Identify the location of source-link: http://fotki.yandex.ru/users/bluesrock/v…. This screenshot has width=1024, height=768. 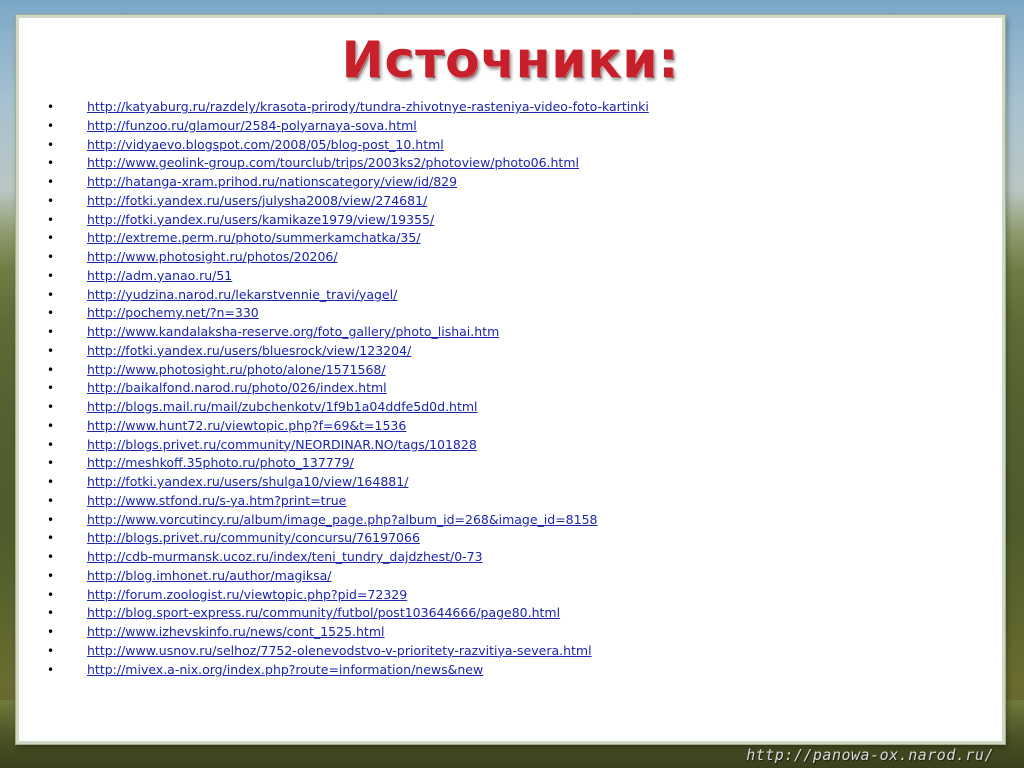
(249, 350).